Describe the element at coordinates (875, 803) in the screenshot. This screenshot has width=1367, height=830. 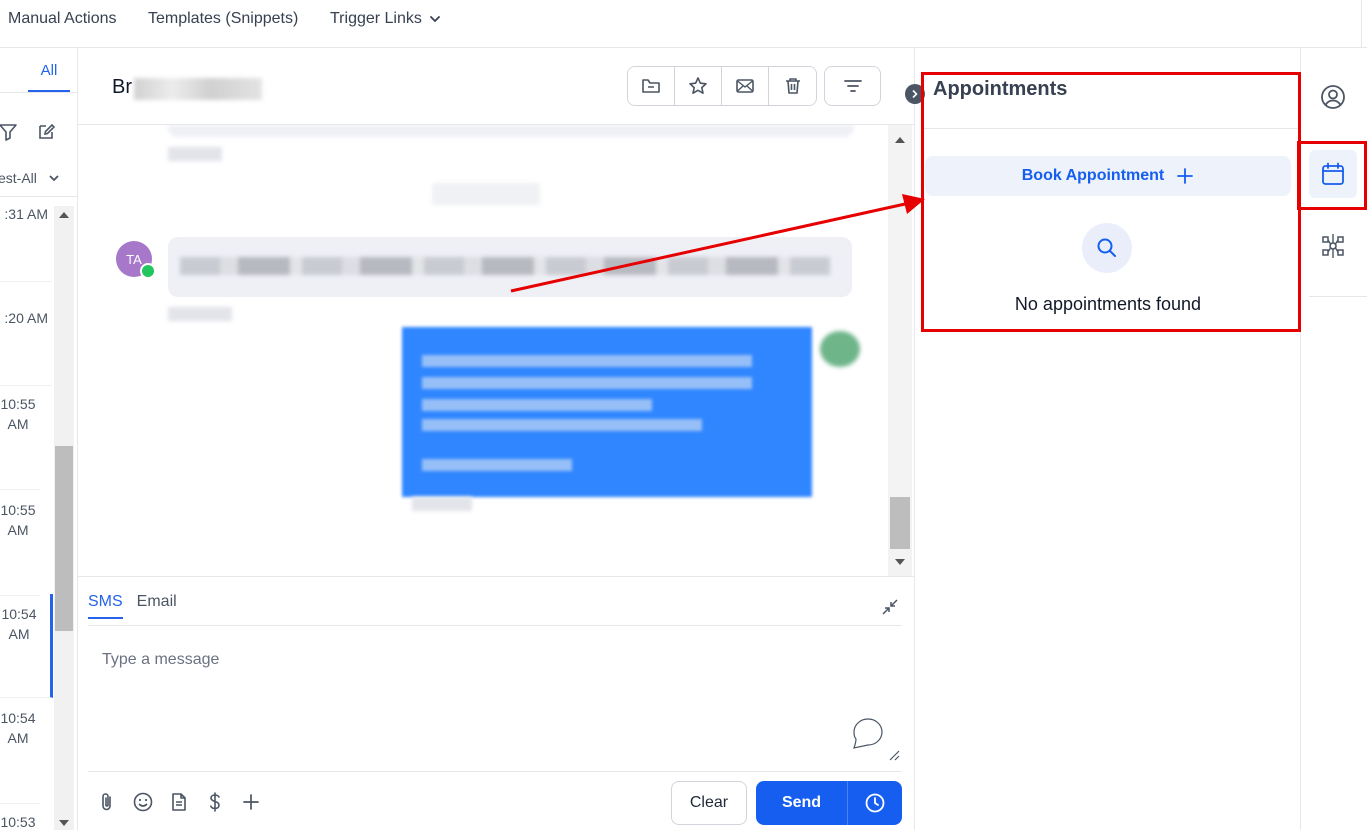
I see `schedule-clock-icon` at that location.